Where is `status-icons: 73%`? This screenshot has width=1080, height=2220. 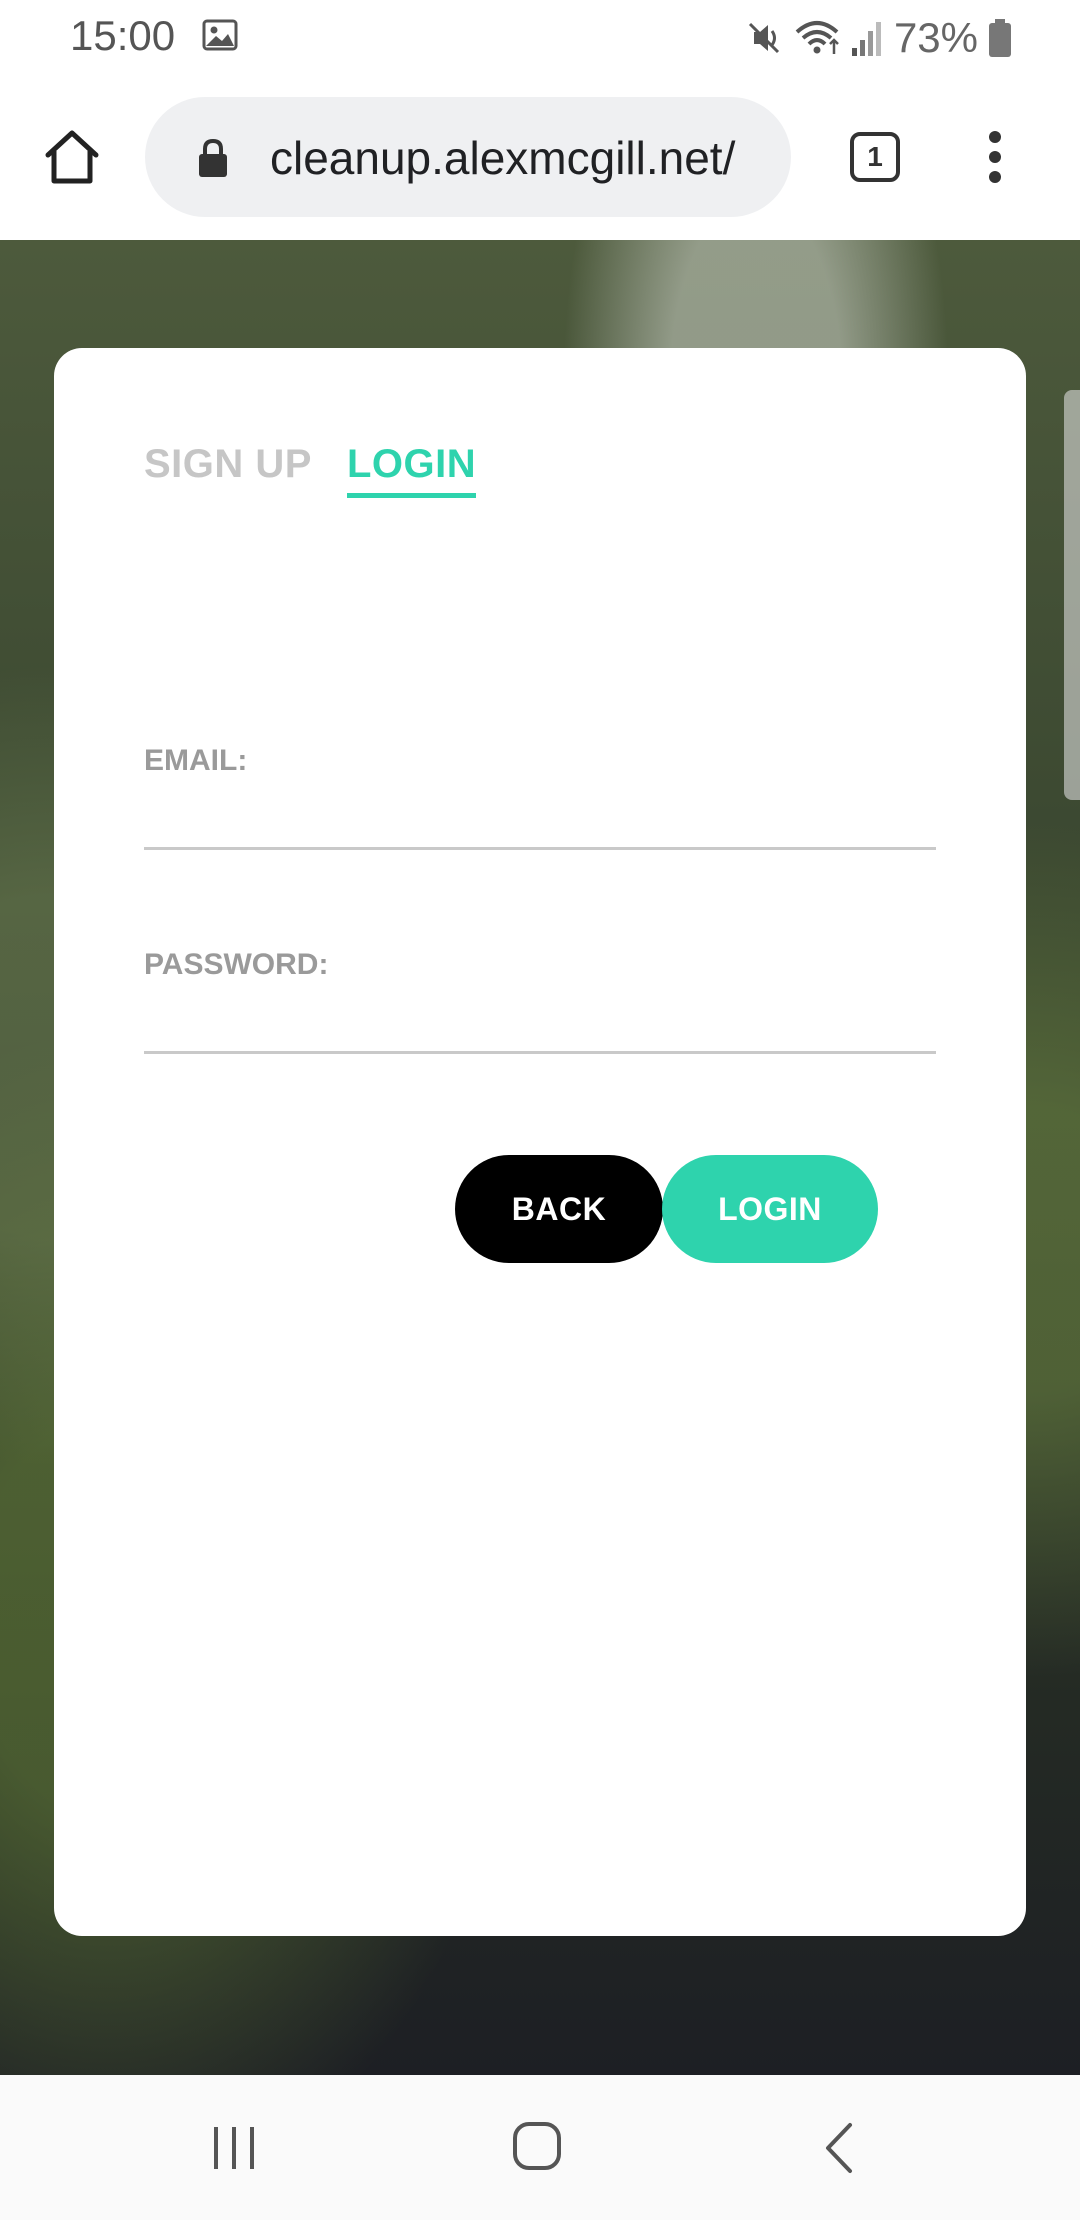 status-icons: 73% is located at coordinates (878, 38).